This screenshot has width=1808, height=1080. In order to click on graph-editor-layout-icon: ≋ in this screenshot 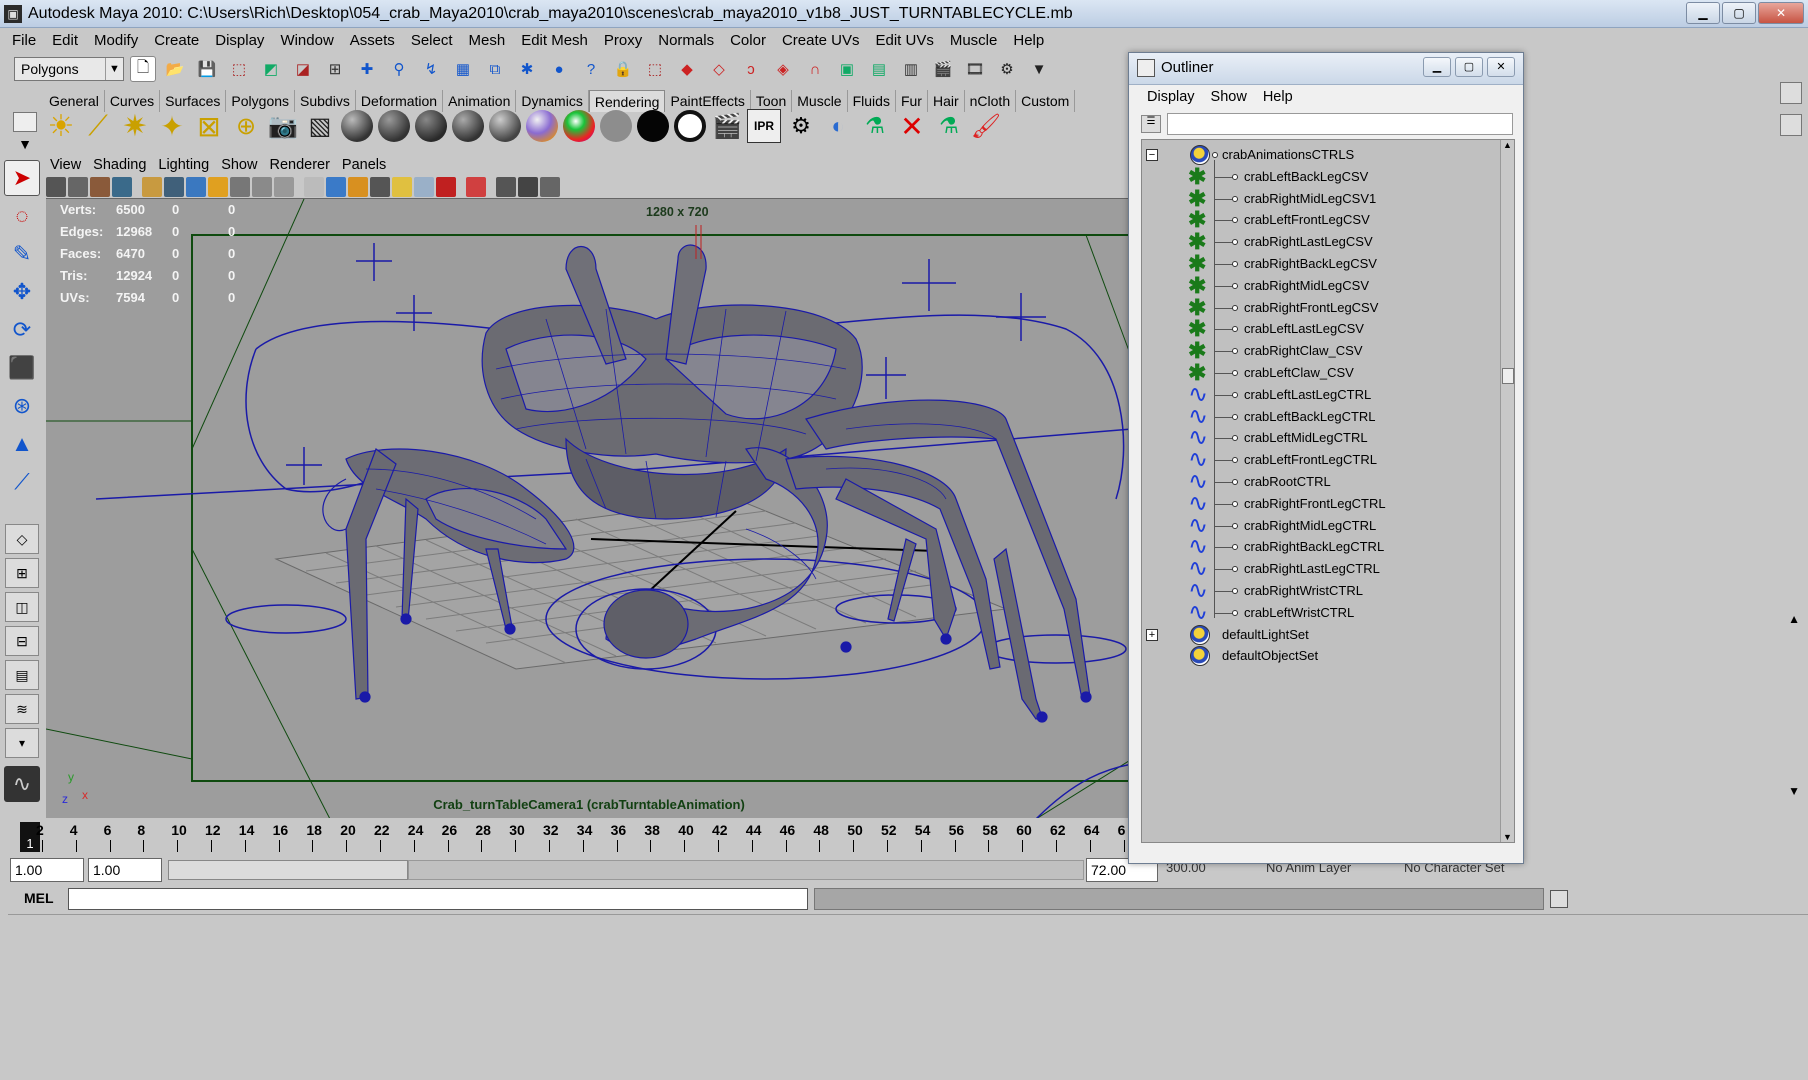, I will do `click(22, 709)`.